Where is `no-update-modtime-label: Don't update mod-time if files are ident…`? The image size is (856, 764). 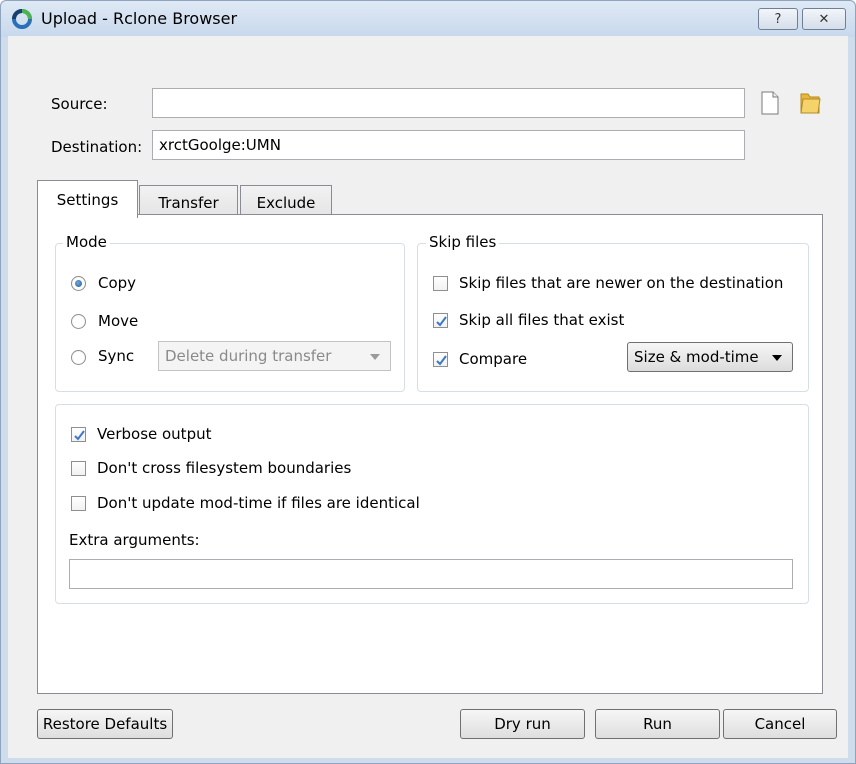
no-update-modtime-label: Don't update mod-time if files are ident… is located at coordinates (258, 503).